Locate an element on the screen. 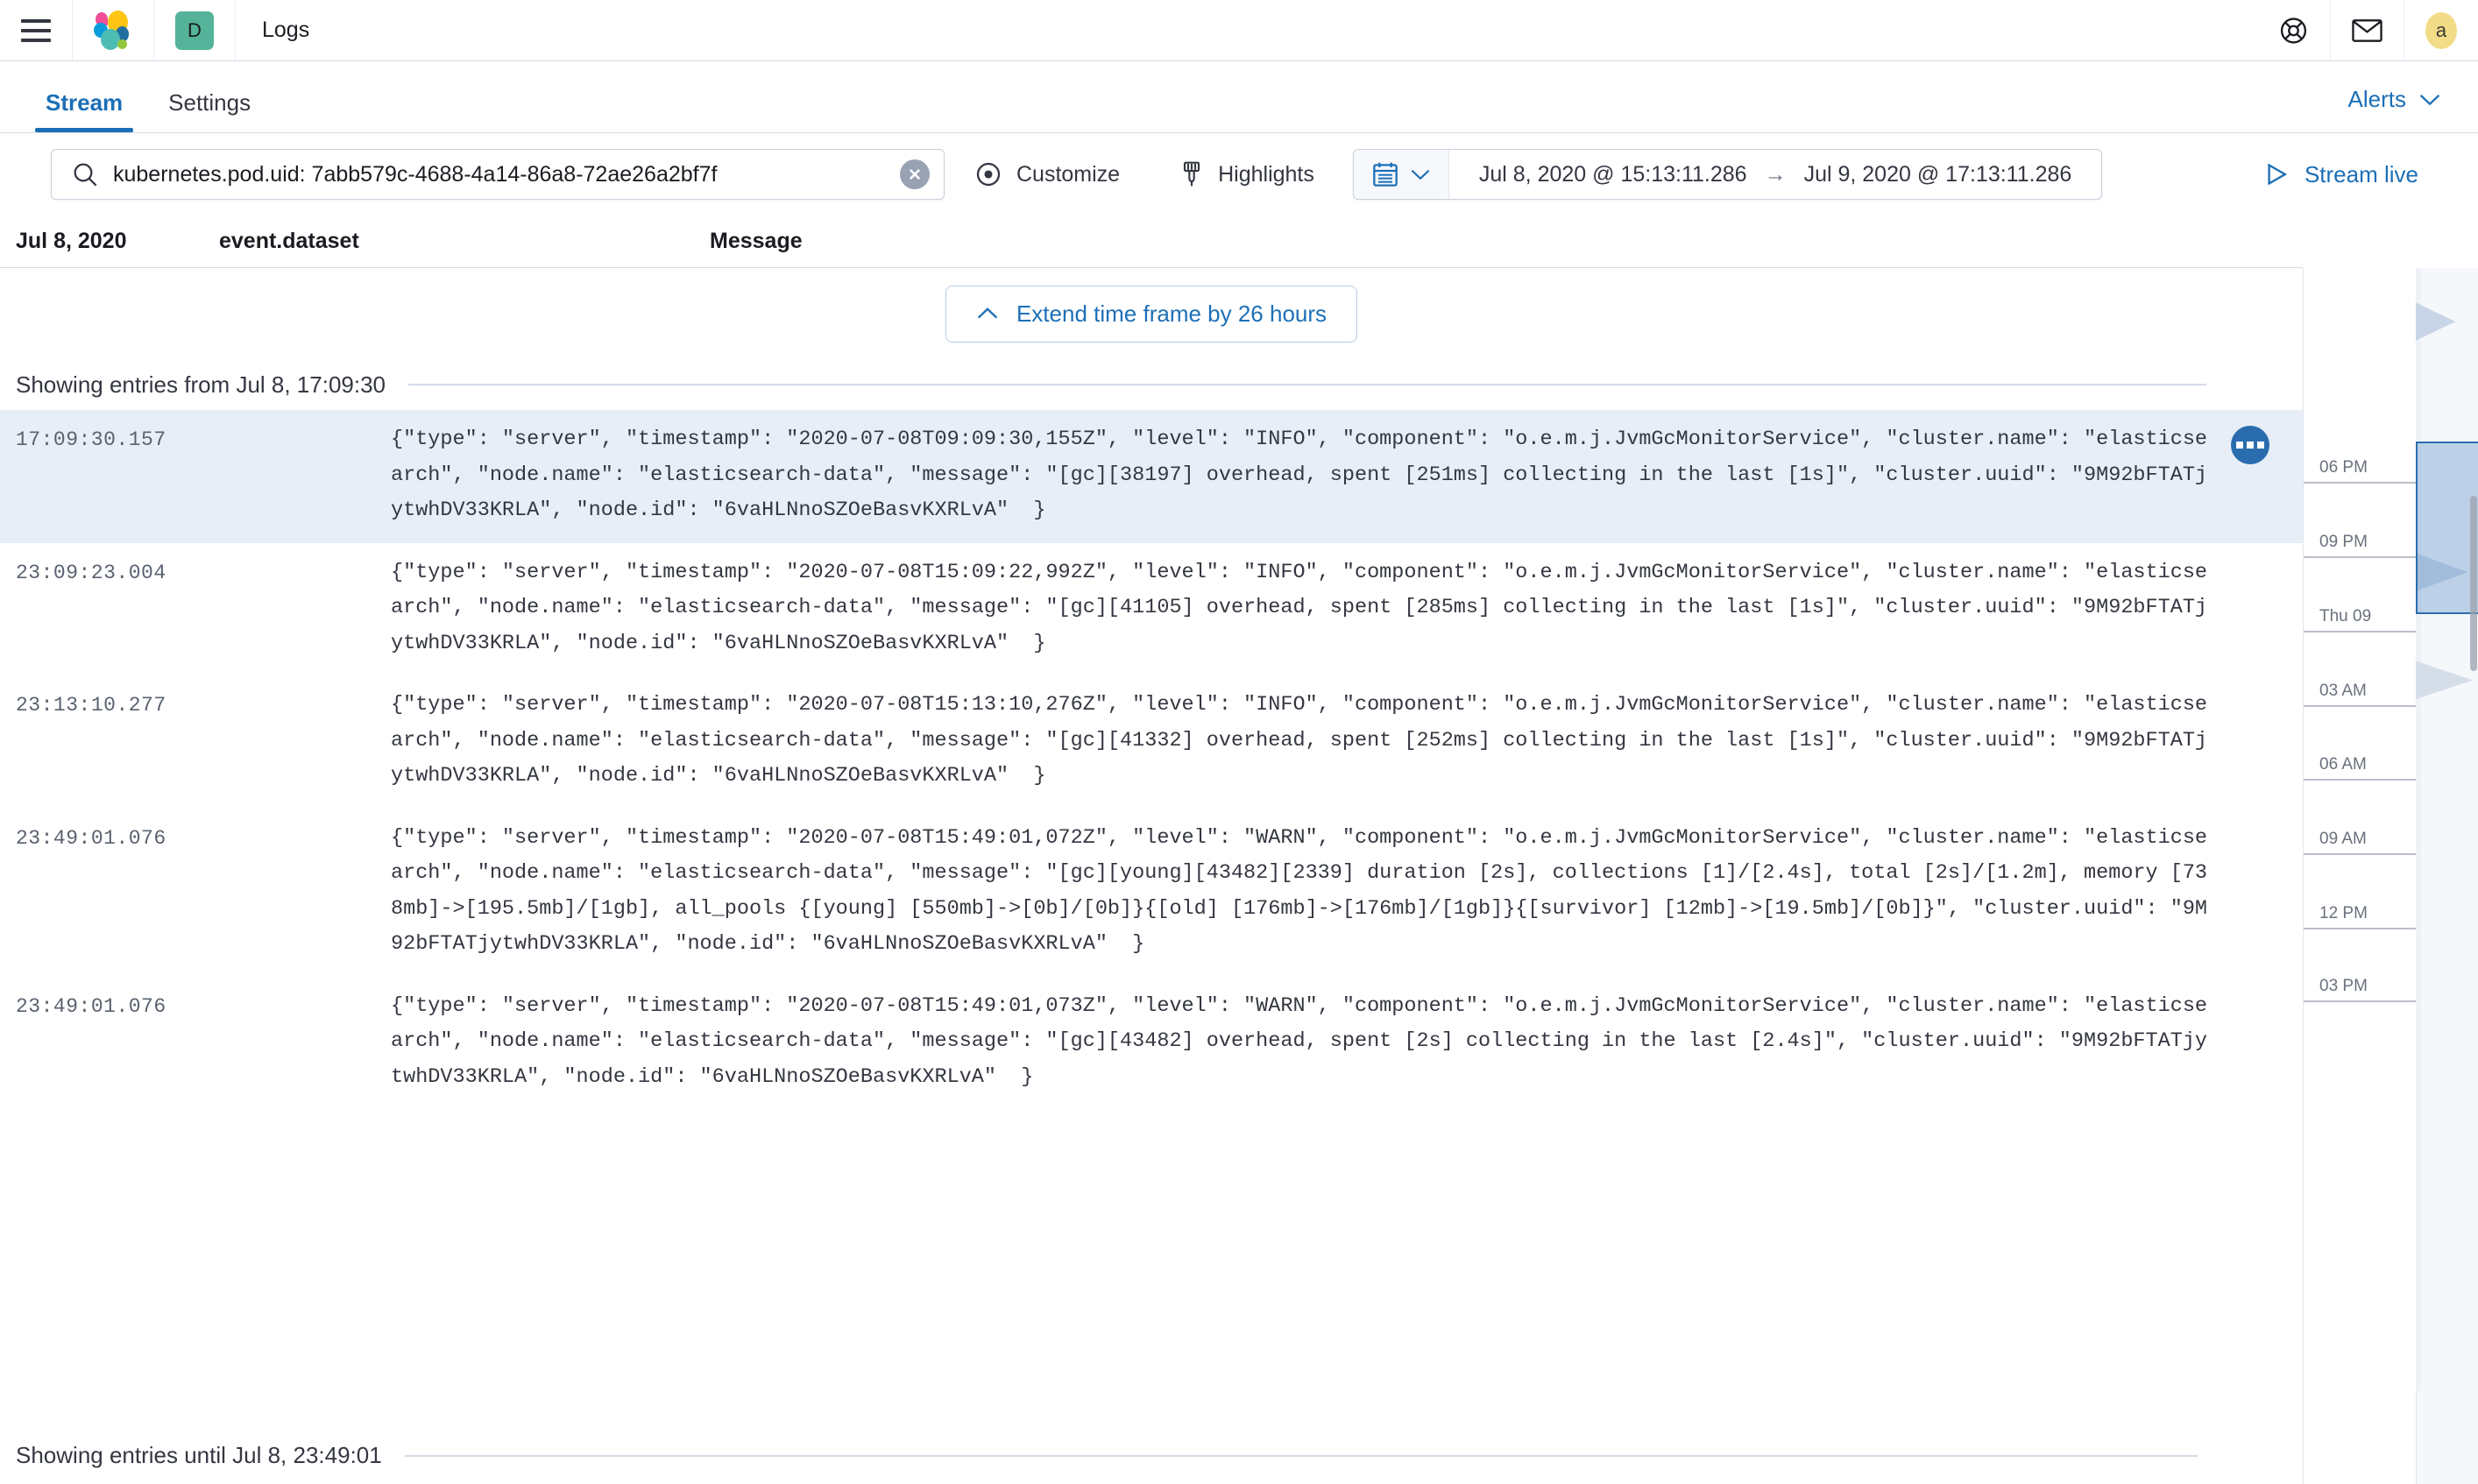 The image size is (2478, 1484). log-entry-actions-button is located at coordinates (2250, 445).